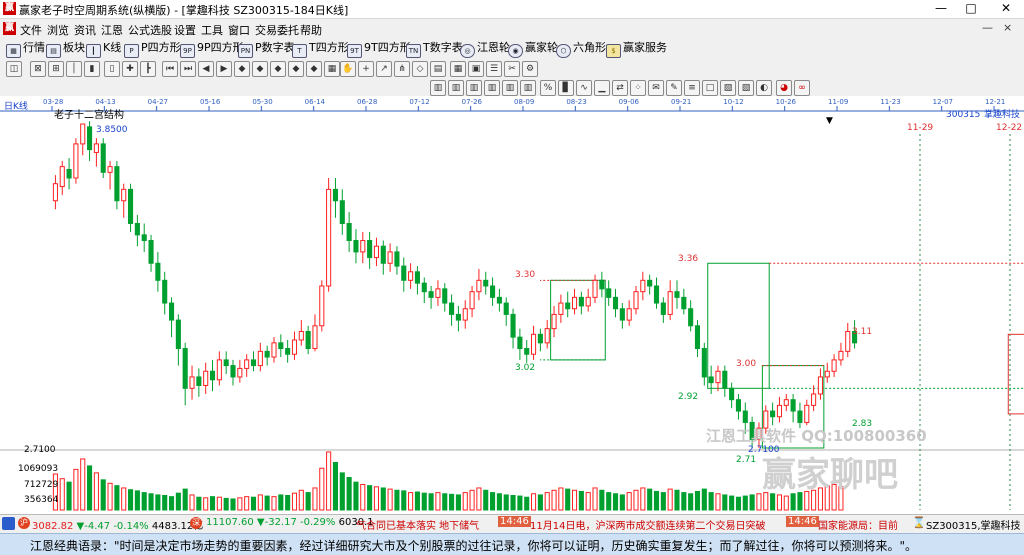 Image resolution: width=1024 pixels, height=555 pixels. What do you see at coordinates (150, 30) in the screenshot?
I see `menu-item-formula-select: 公式选股` at bounding box center [150, 30].